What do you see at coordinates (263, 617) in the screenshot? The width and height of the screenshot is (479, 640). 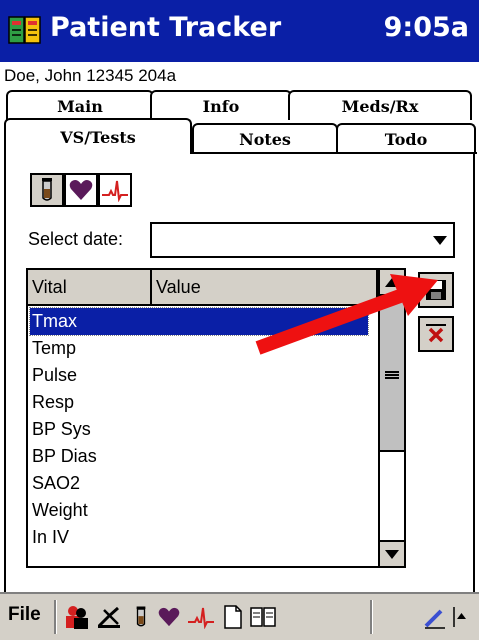 I see `book-icon` at bounding box center [263, 617].